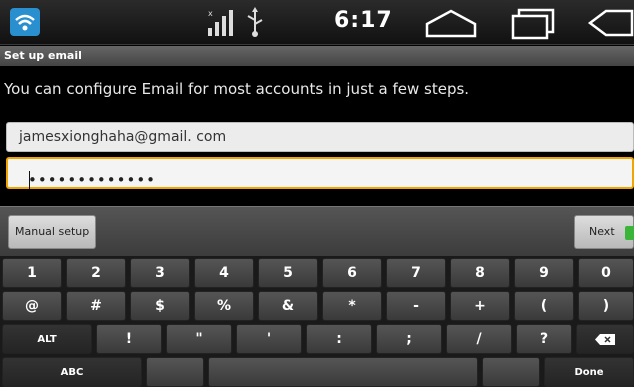 Image resolution: width=634 pixels, height=387 pixels. I want to click on key-delete, so click(605, 339).